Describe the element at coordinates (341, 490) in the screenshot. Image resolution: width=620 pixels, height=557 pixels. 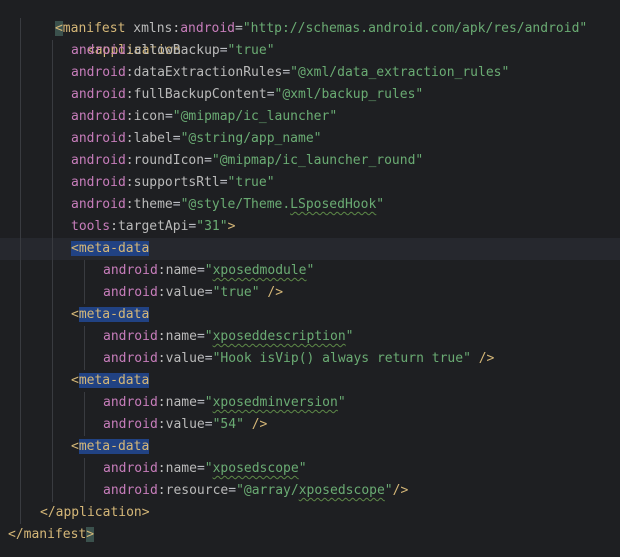
I see `spelling-highlight: xposedscope` at that location.